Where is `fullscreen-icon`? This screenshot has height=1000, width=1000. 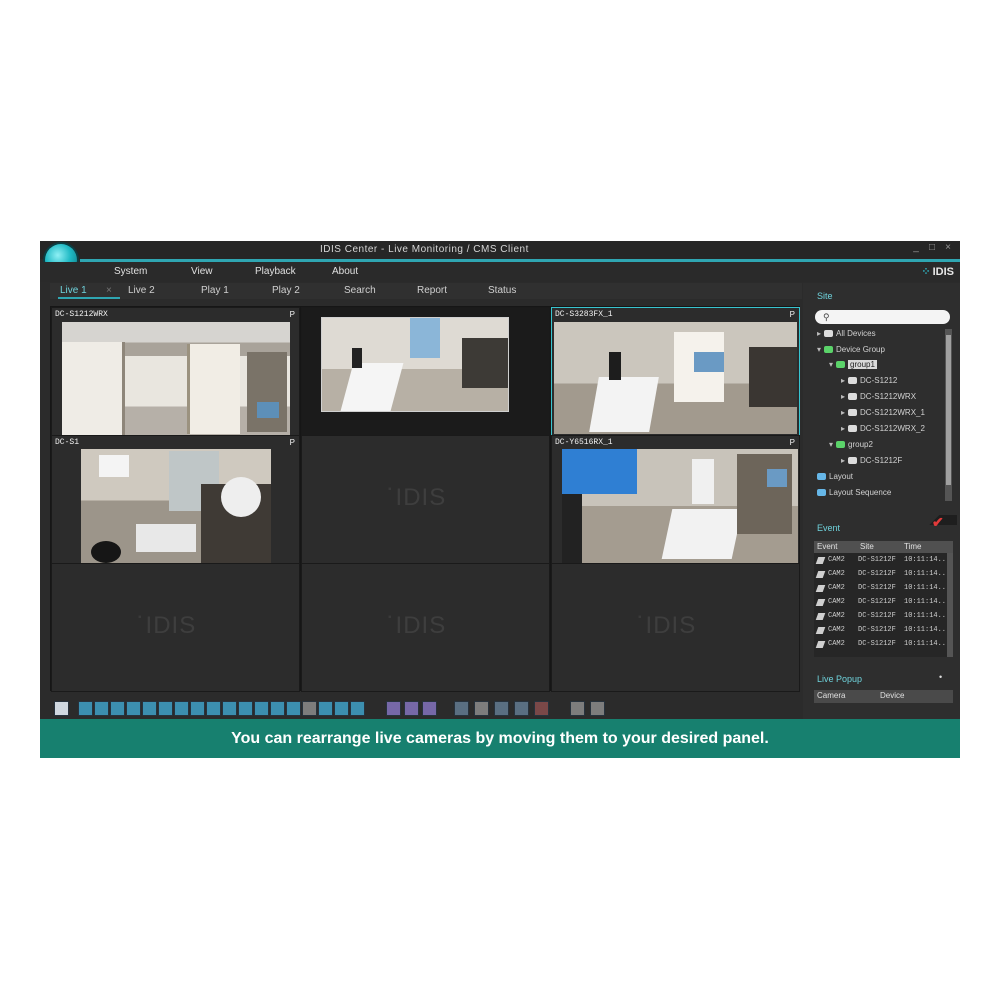
fullscreen-icon is located at coordinates (325, 708).